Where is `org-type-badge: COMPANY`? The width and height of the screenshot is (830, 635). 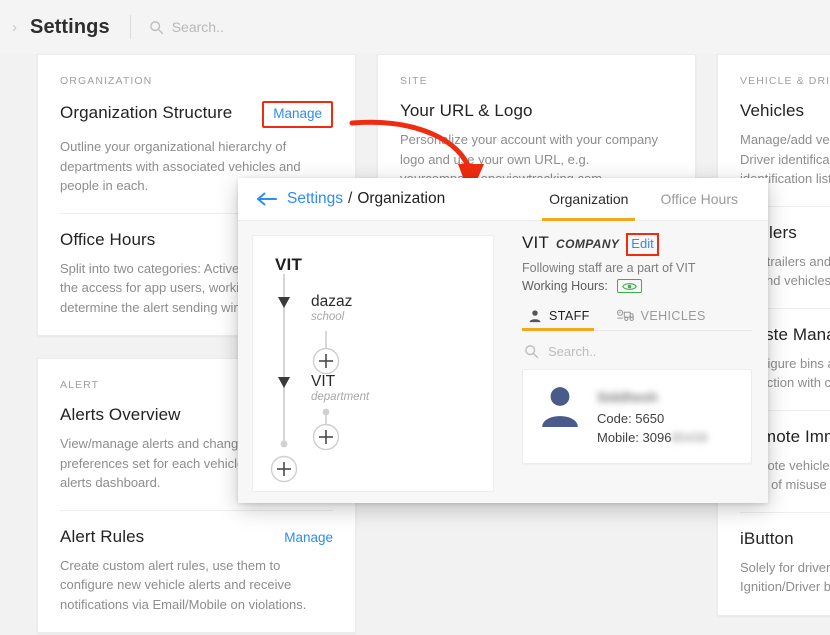 org-type-badge: COMPANY is located at coordinates (588, 244).